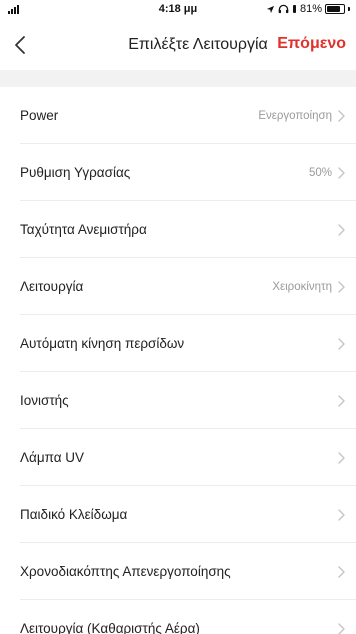 Image resolution: width=356 pixels, height=634 pixels. I want to click on list-item-label: Αυτόματη κίνηση περσίδων, so click(102, 343).